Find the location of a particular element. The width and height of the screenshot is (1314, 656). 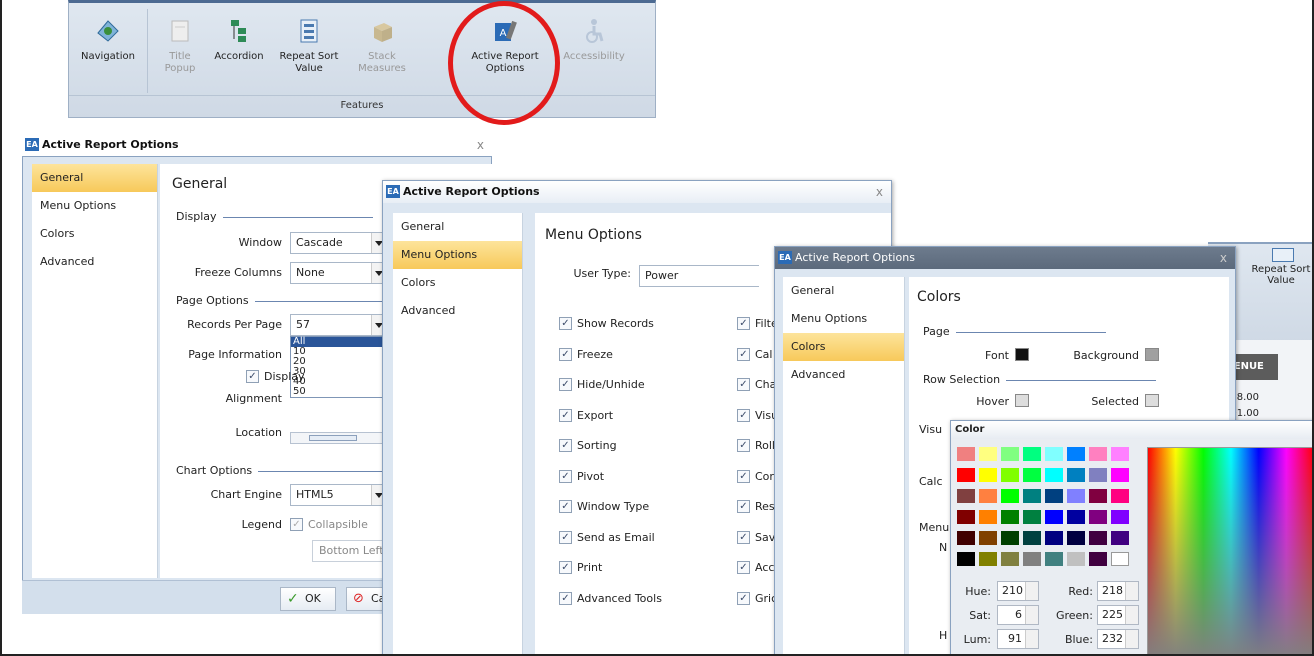

menu-option-checkbox: ✓ Gric is located at coordinates (757, 598).